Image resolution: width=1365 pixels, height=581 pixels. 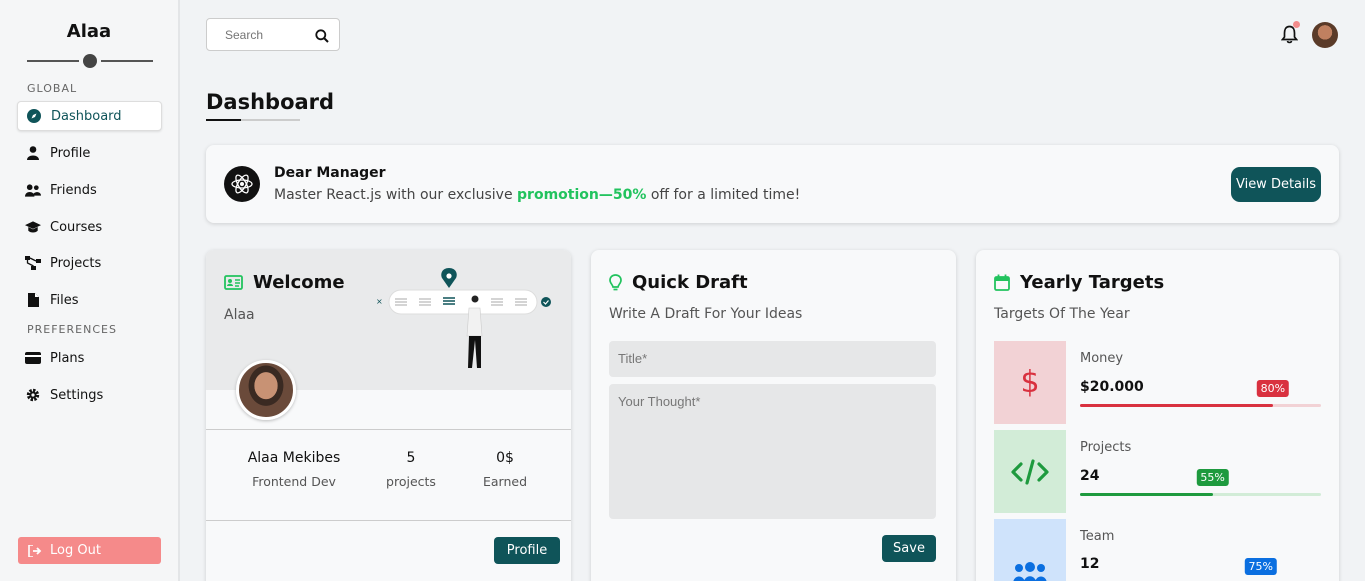 What do you see at coordinates (73, 190) in the screenshot?
I see `sidebar-item-label: Friends` at bounding box center [73, 190].